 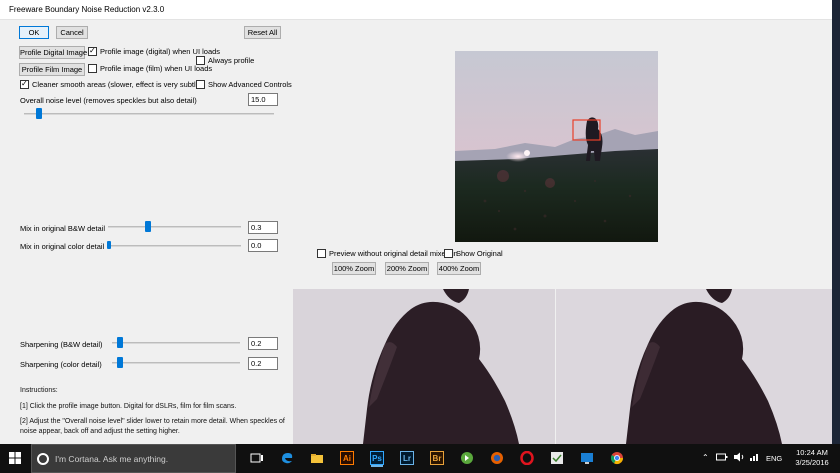 What do you see at coordinates (39, 390) in the screenshot?
I see `instructions-heading: Instructions:` at bounding box center [39, 390].